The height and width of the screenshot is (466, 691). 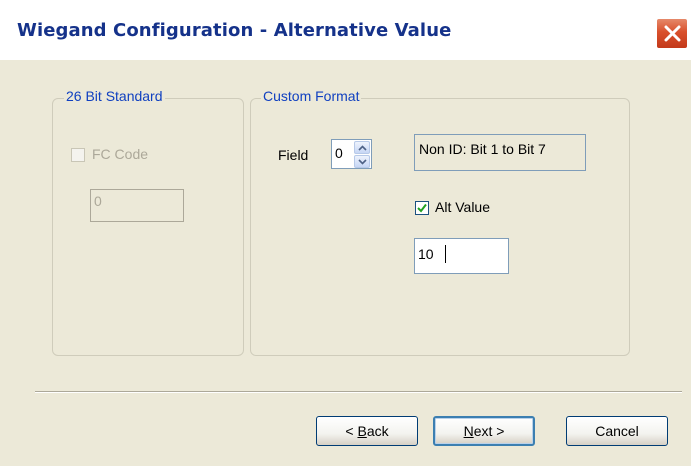 I want to click on button-separator, so click(x=358, y=392).